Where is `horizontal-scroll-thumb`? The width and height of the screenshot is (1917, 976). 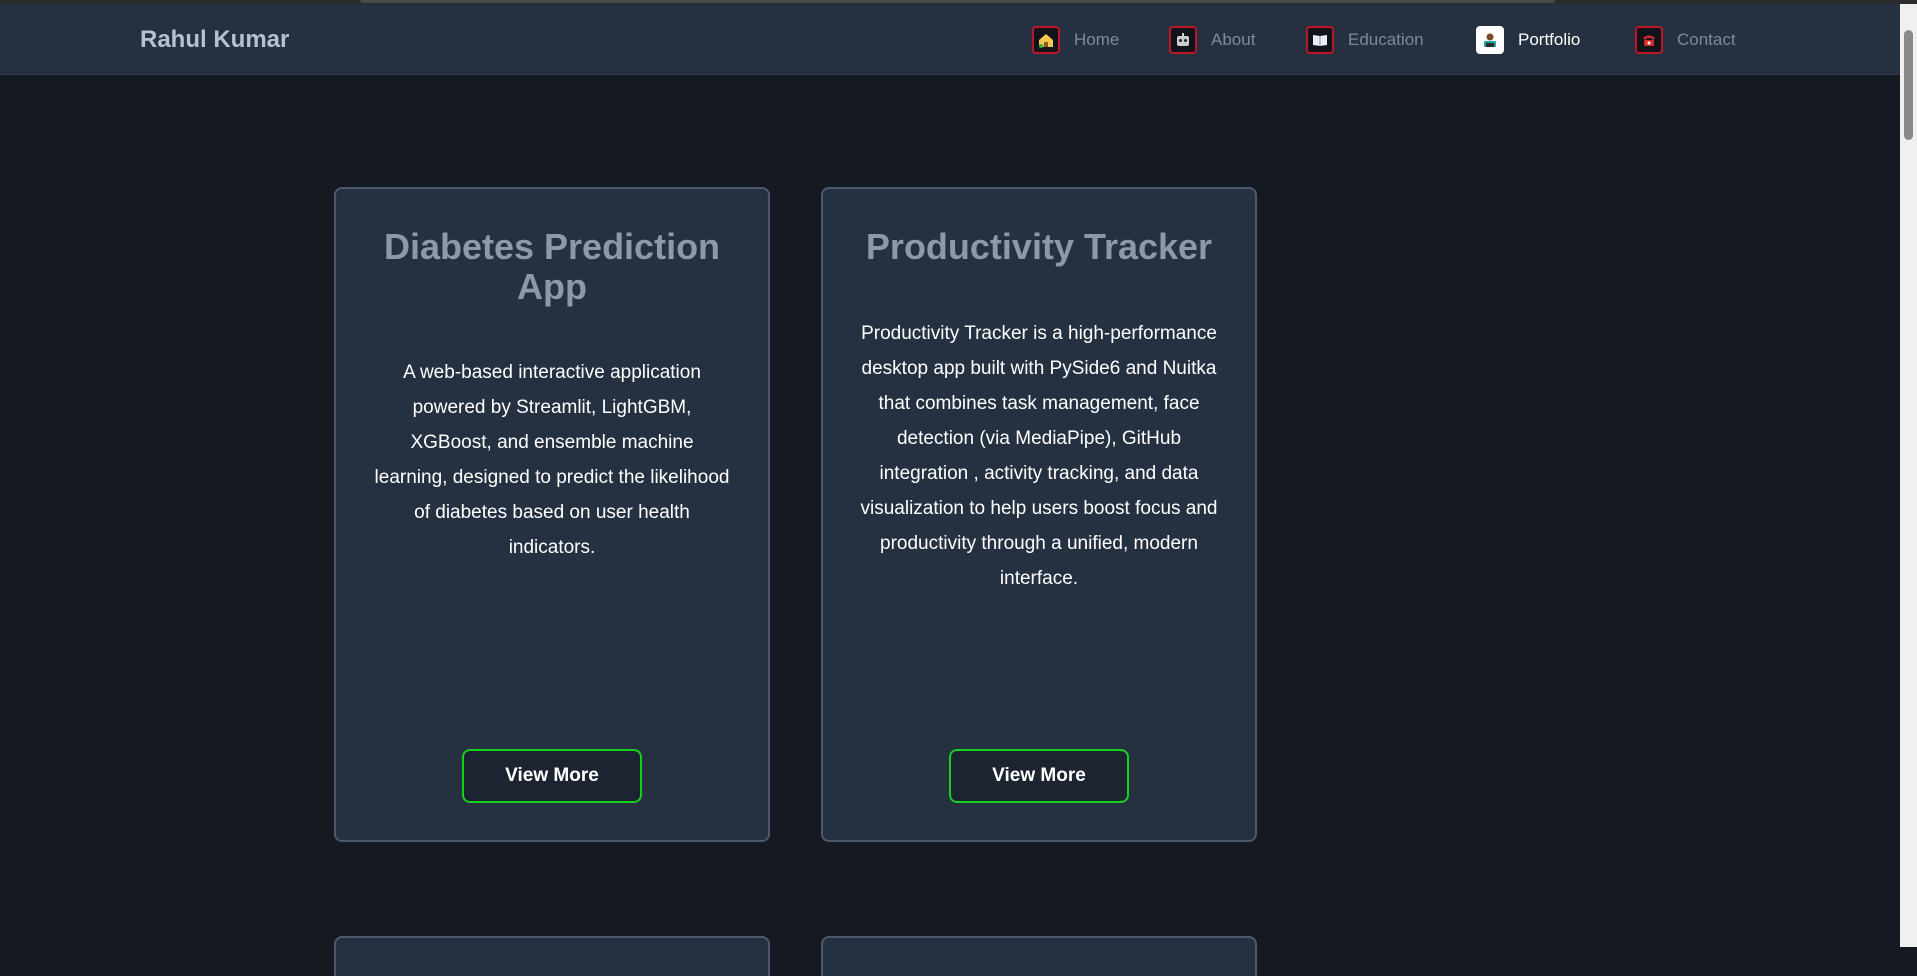 horizontal-scroll-thumb is located at coordinates (957, 1).